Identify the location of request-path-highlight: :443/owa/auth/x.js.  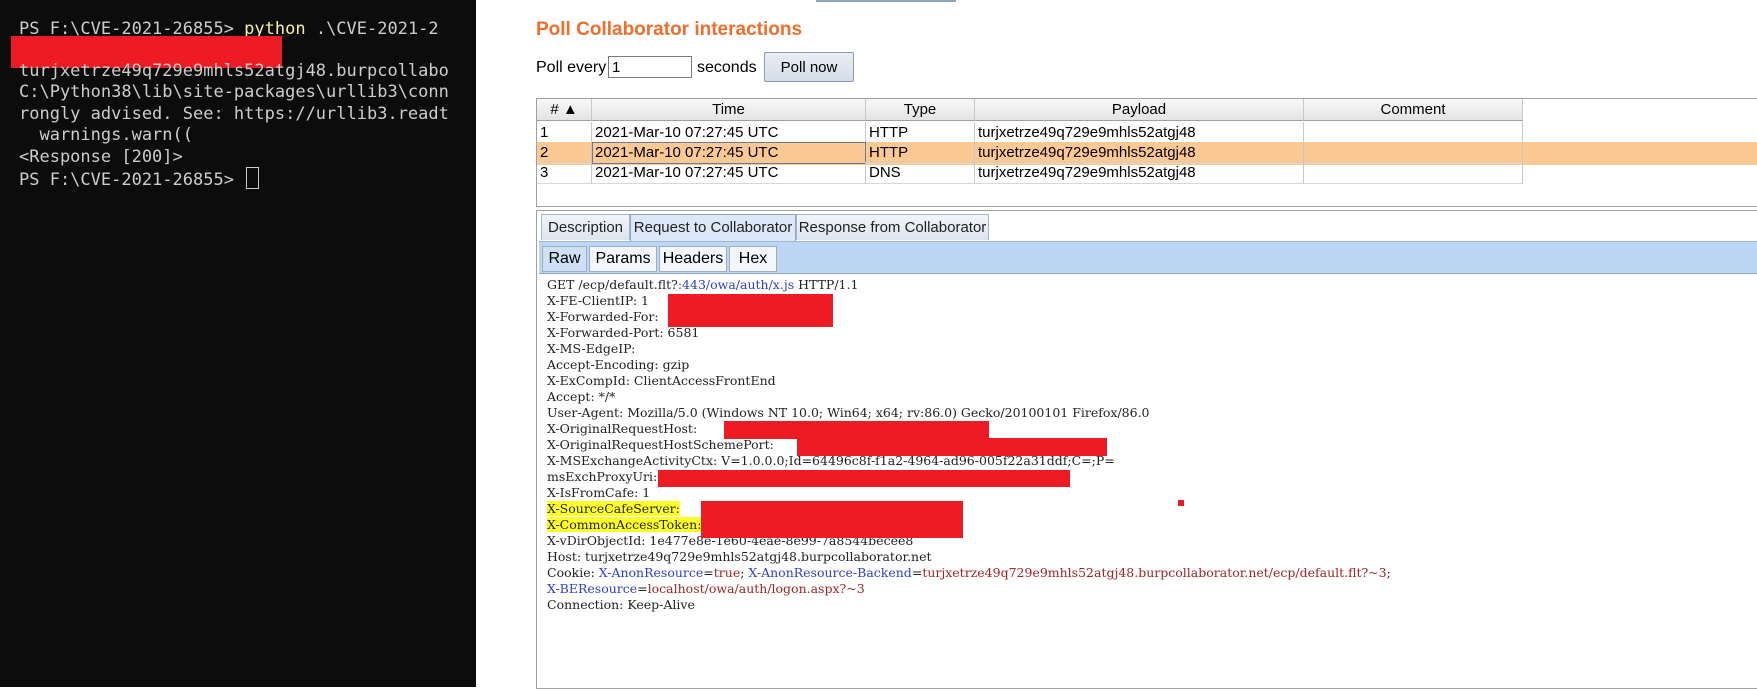
(736, 284).